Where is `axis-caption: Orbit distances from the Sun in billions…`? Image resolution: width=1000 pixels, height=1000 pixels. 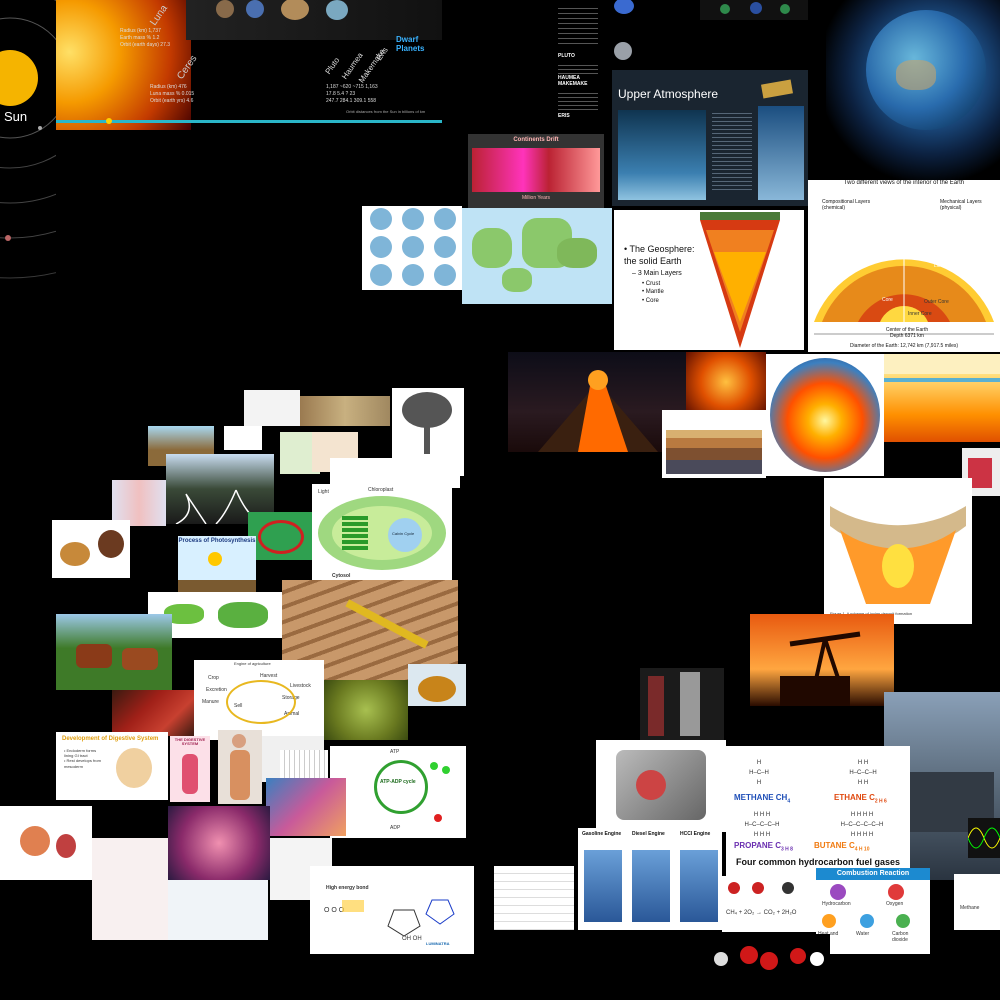 axis-caption: Orbit distances from the Sun in billions… is located at coordinates (386, 111).